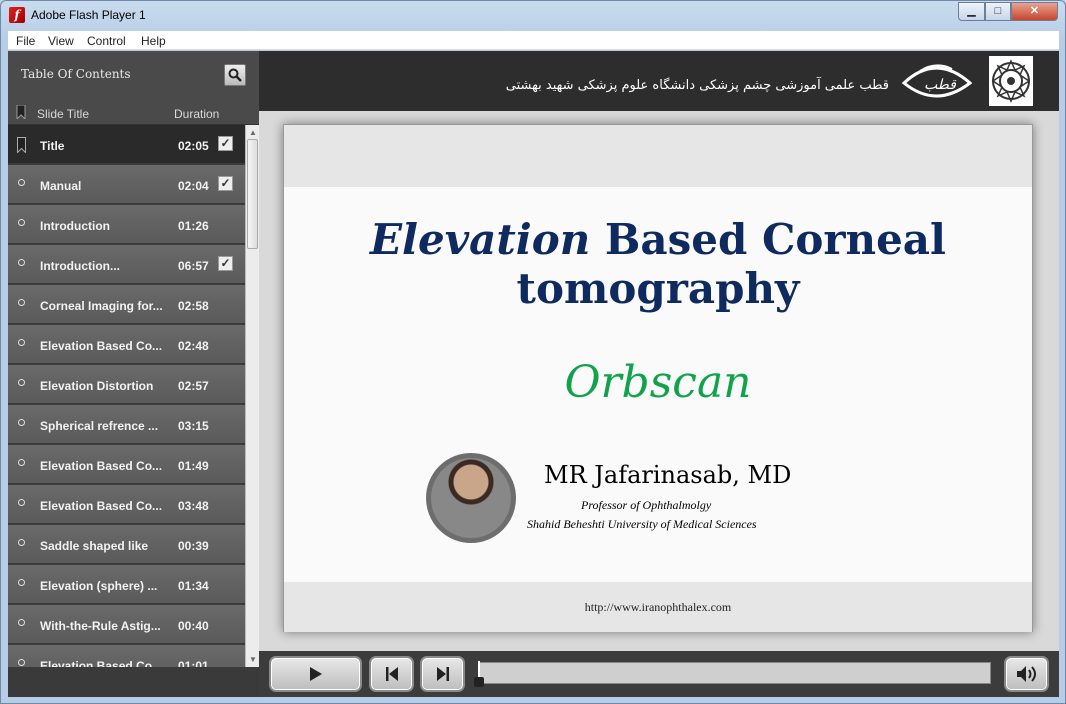  Describe the element at coordinates (253, 659) in the screenshot. I see `scroll-down-arrow-icon: ▼` at that location.